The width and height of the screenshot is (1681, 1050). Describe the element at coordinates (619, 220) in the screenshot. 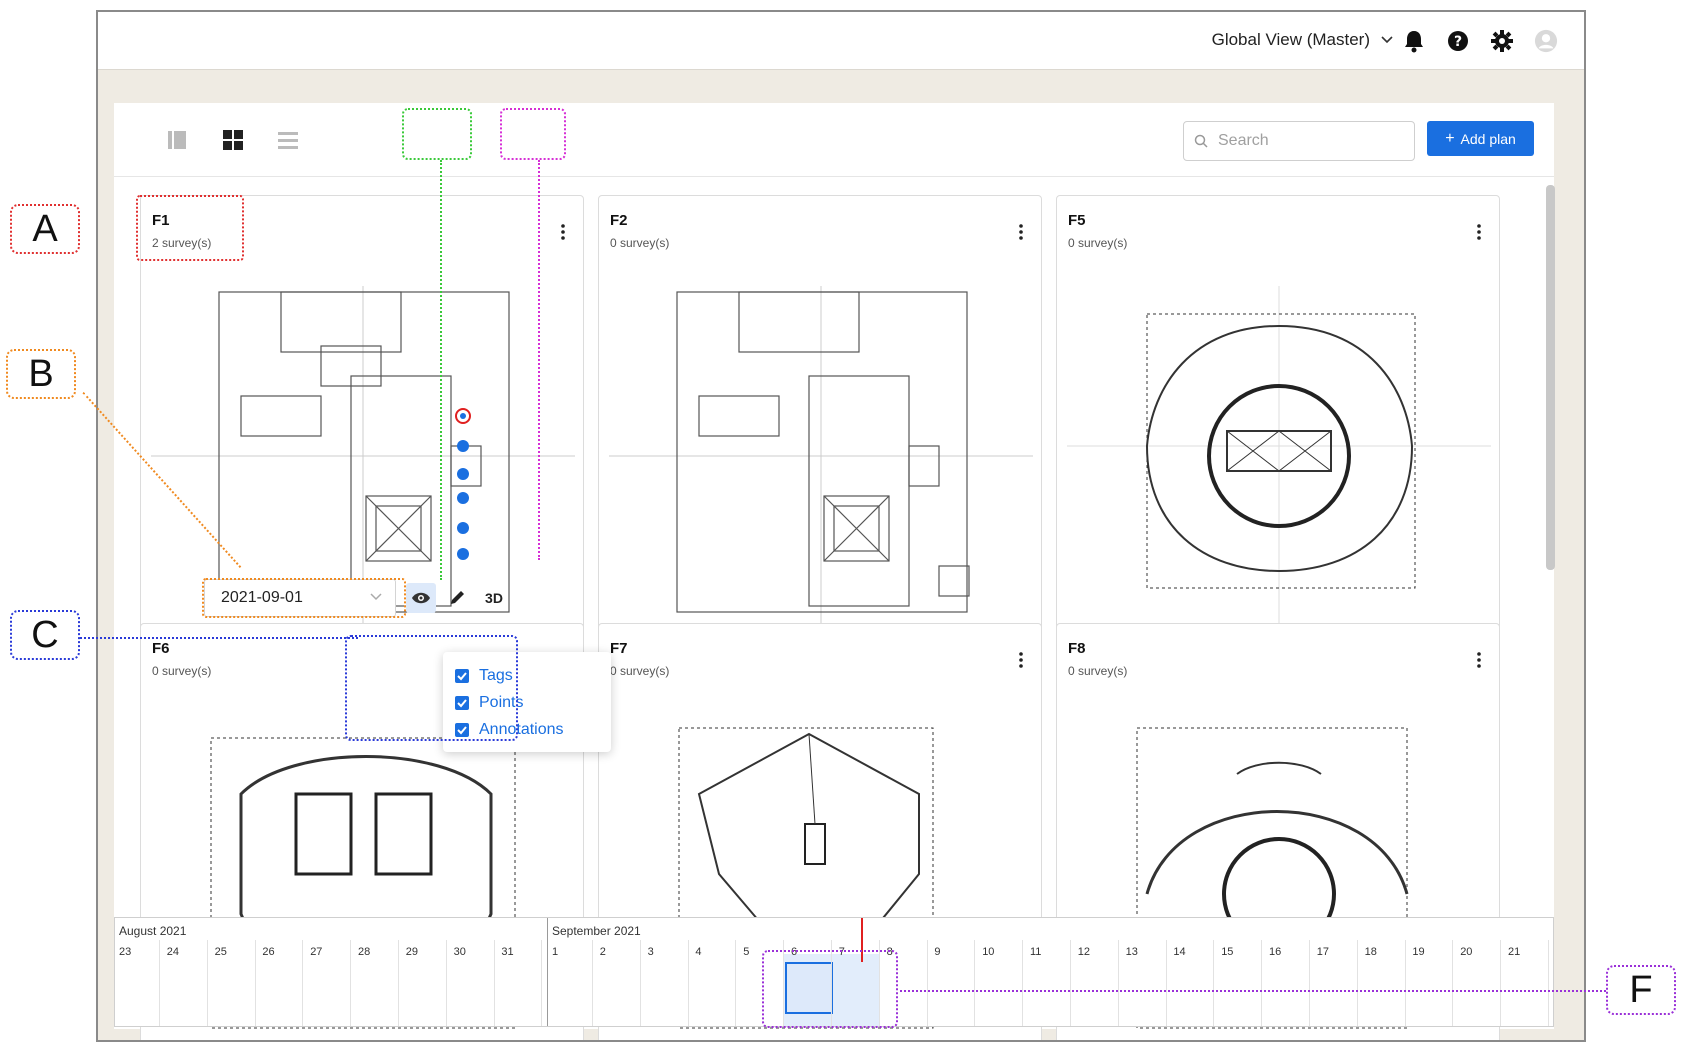

I see `plan-name: F2` at that location.